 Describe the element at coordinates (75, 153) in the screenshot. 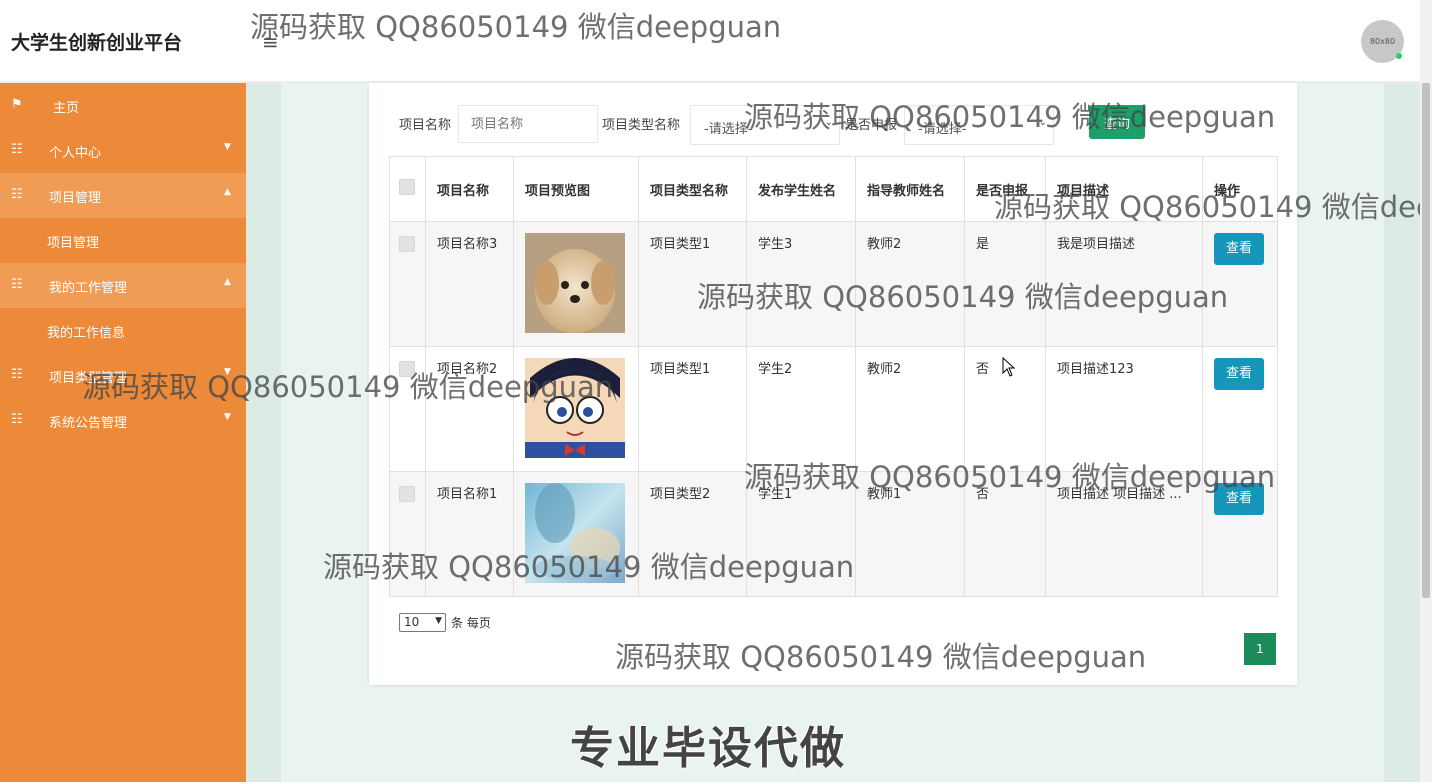

I see `sidebar-item-label: 个人中心` at that location.